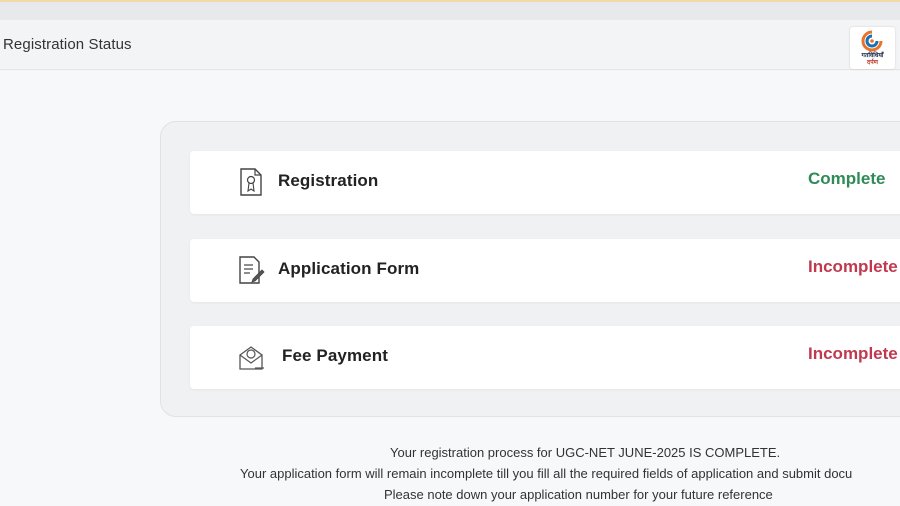 This screenshot has width=900, height=506. Describe the element at coordinates (251, 358) in the screenshot. I see `payment-envelope-icon` at that location.